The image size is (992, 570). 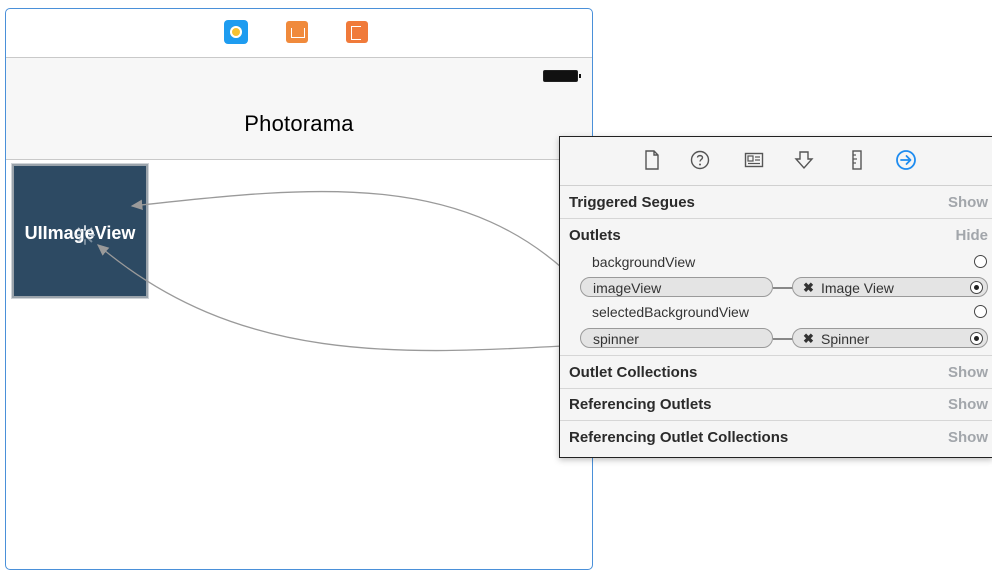 I want to click on section-title: Referencing Outlet Collections, so click(x=679, y=437).